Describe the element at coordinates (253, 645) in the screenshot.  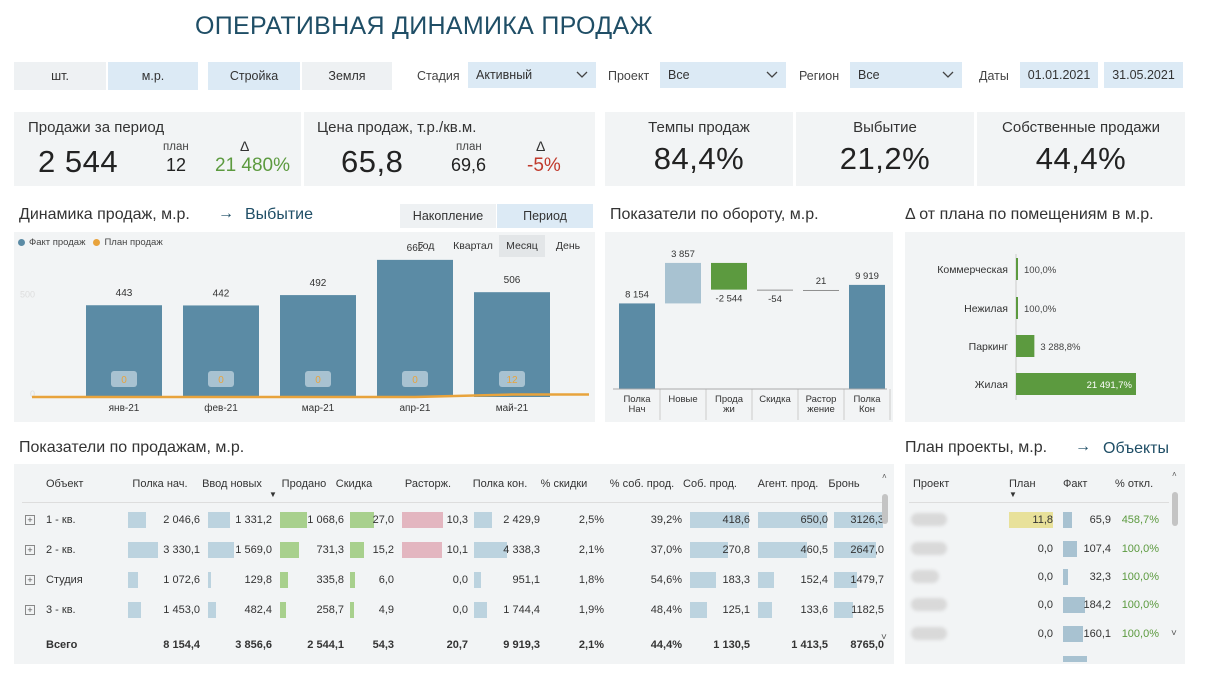
I see `total-cell: 3 856,6` at that location.